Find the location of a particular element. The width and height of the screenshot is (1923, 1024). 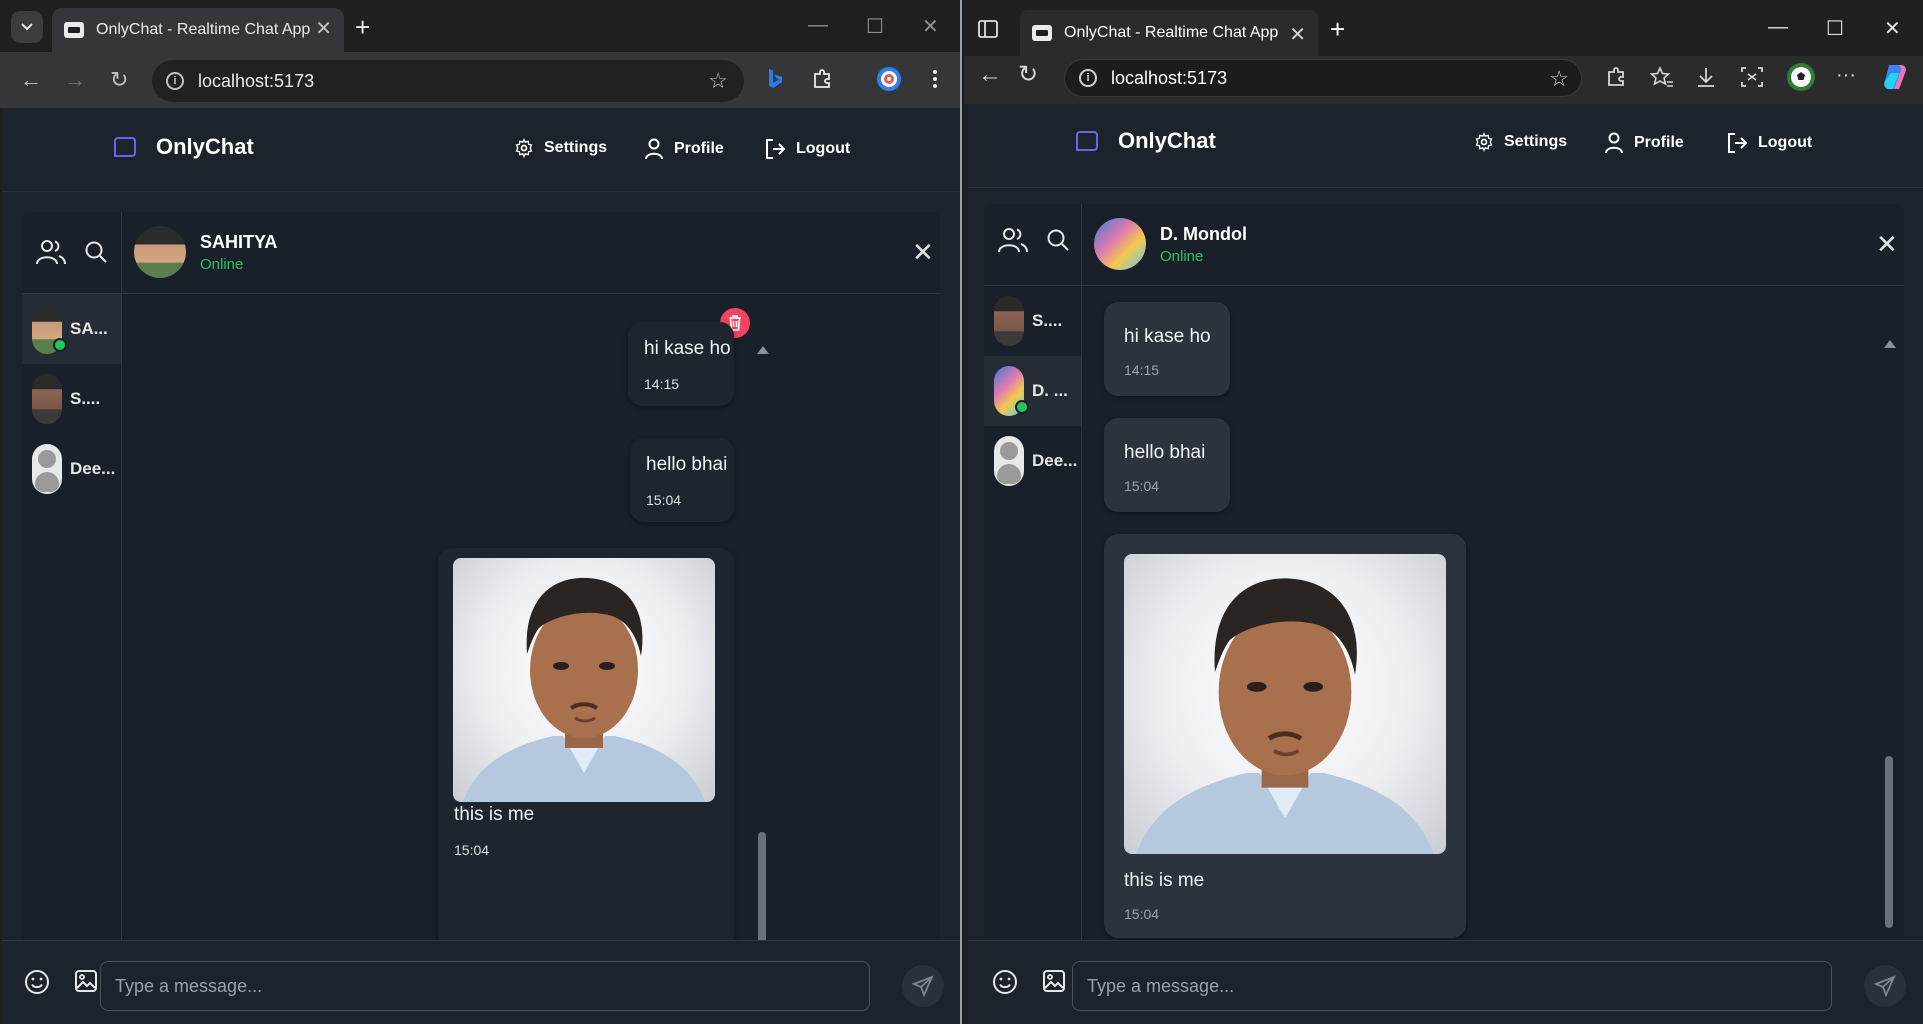

logout-label: Logout is located at coordinates (1785, 142).